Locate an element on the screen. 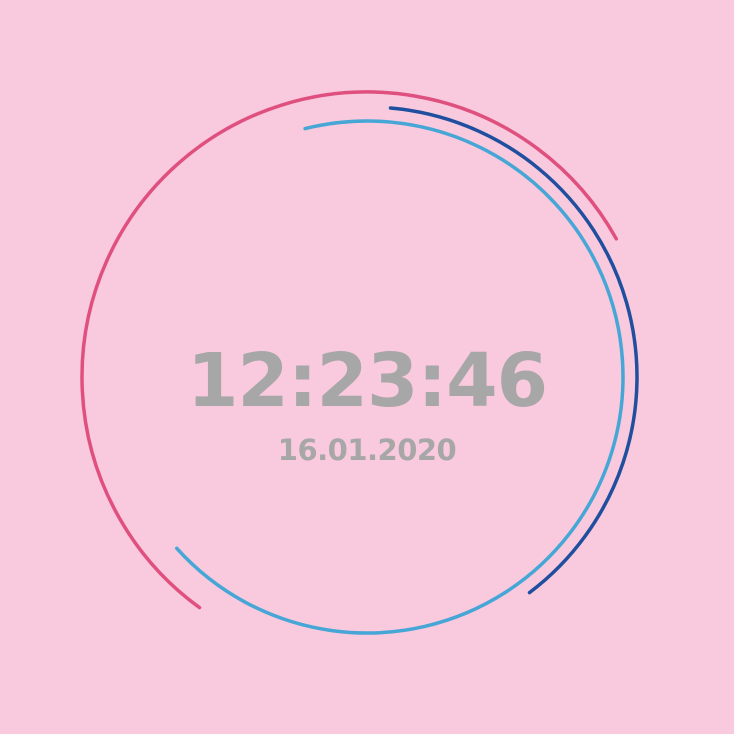  clock-date: 16.01.2020 is located at coordinates (367, 450).